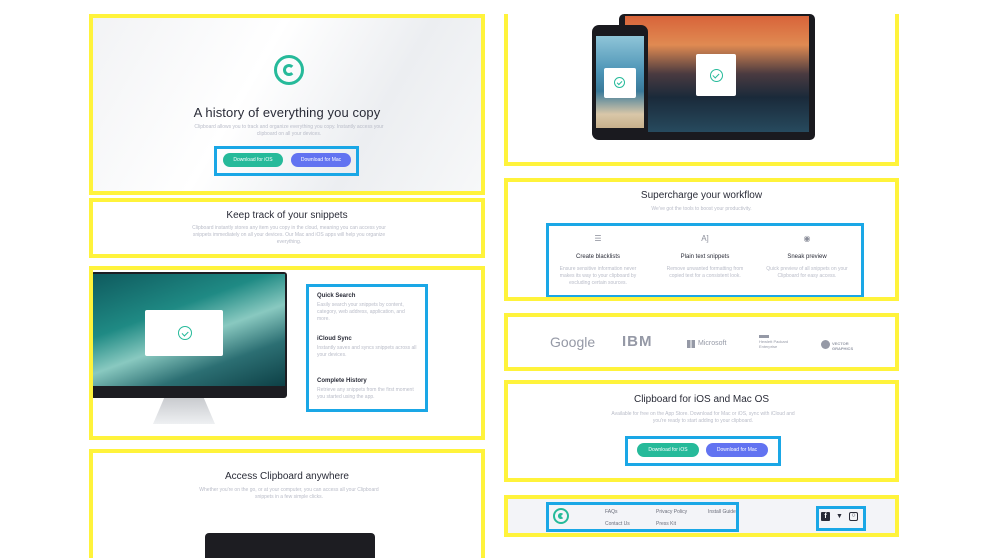  Describe the element at coordinates (287, 215) in the screenshot. I see `snippets-title: Keep track of your snippets` at that location.